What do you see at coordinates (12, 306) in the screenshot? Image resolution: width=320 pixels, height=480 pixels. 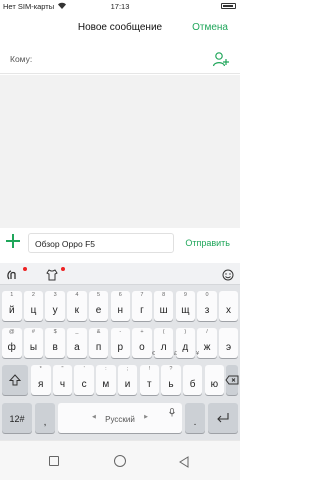 I see `key: 1й` at bounding box center [12, 306].